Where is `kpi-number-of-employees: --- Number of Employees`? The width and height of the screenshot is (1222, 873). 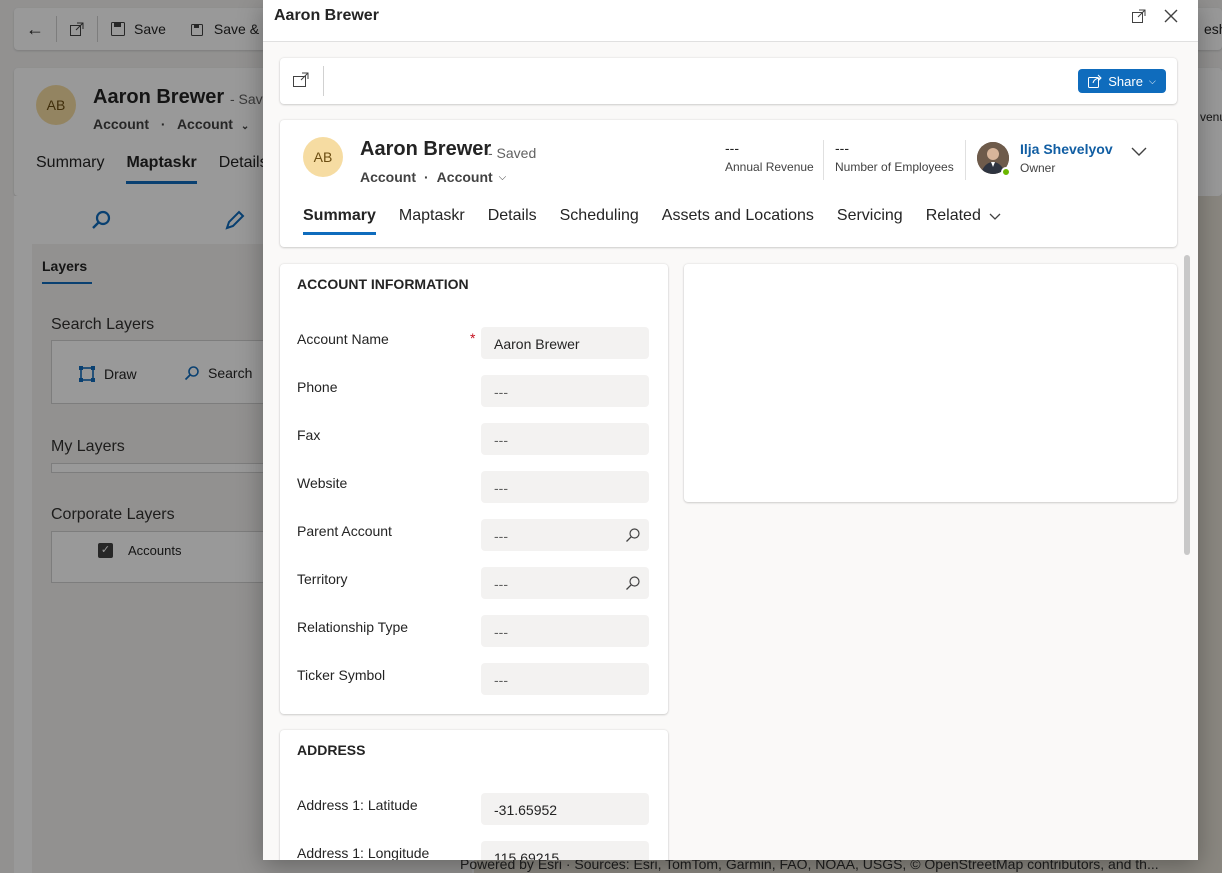 kpi-number-of-employees: --- Number of Employees is located at coordinates (894, 157).